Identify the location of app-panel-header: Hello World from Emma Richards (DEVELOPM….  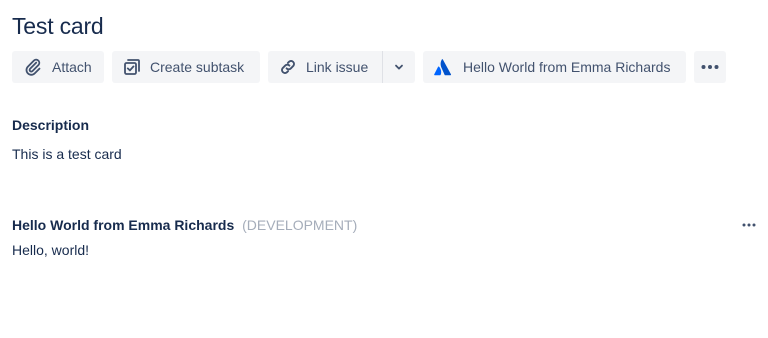
(184, 225).